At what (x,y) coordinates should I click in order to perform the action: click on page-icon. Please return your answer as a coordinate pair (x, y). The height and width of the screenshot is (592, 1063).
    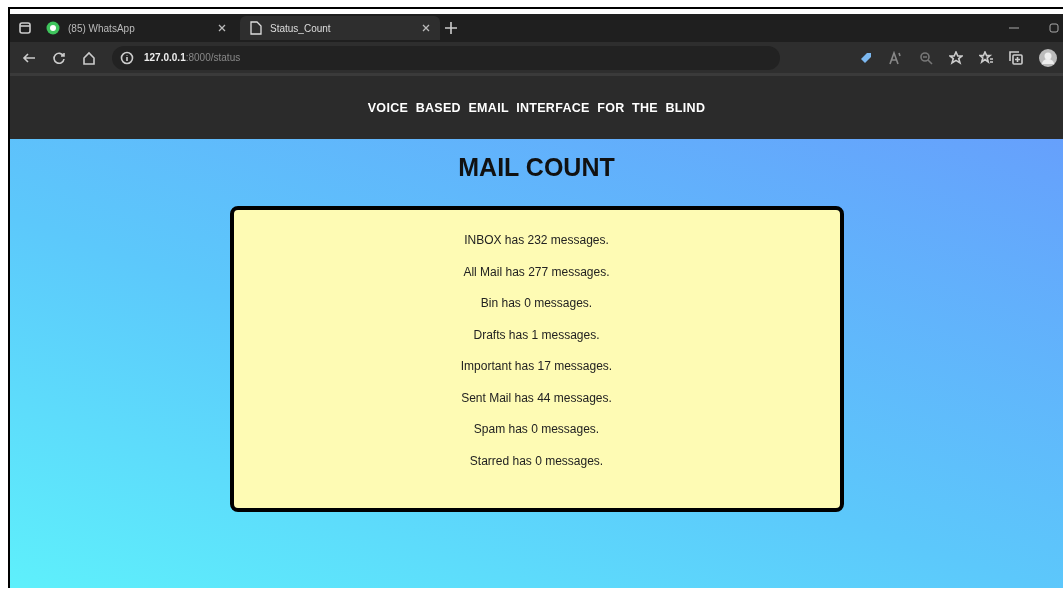
    Looking at the image, I should click on (256, 28).